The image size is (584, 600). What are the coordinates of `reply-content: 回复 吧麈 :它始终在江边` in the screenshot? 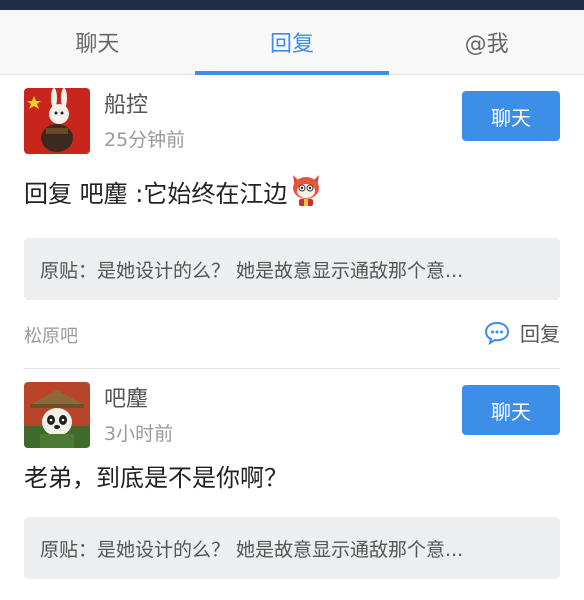 It's located at (292, 191).